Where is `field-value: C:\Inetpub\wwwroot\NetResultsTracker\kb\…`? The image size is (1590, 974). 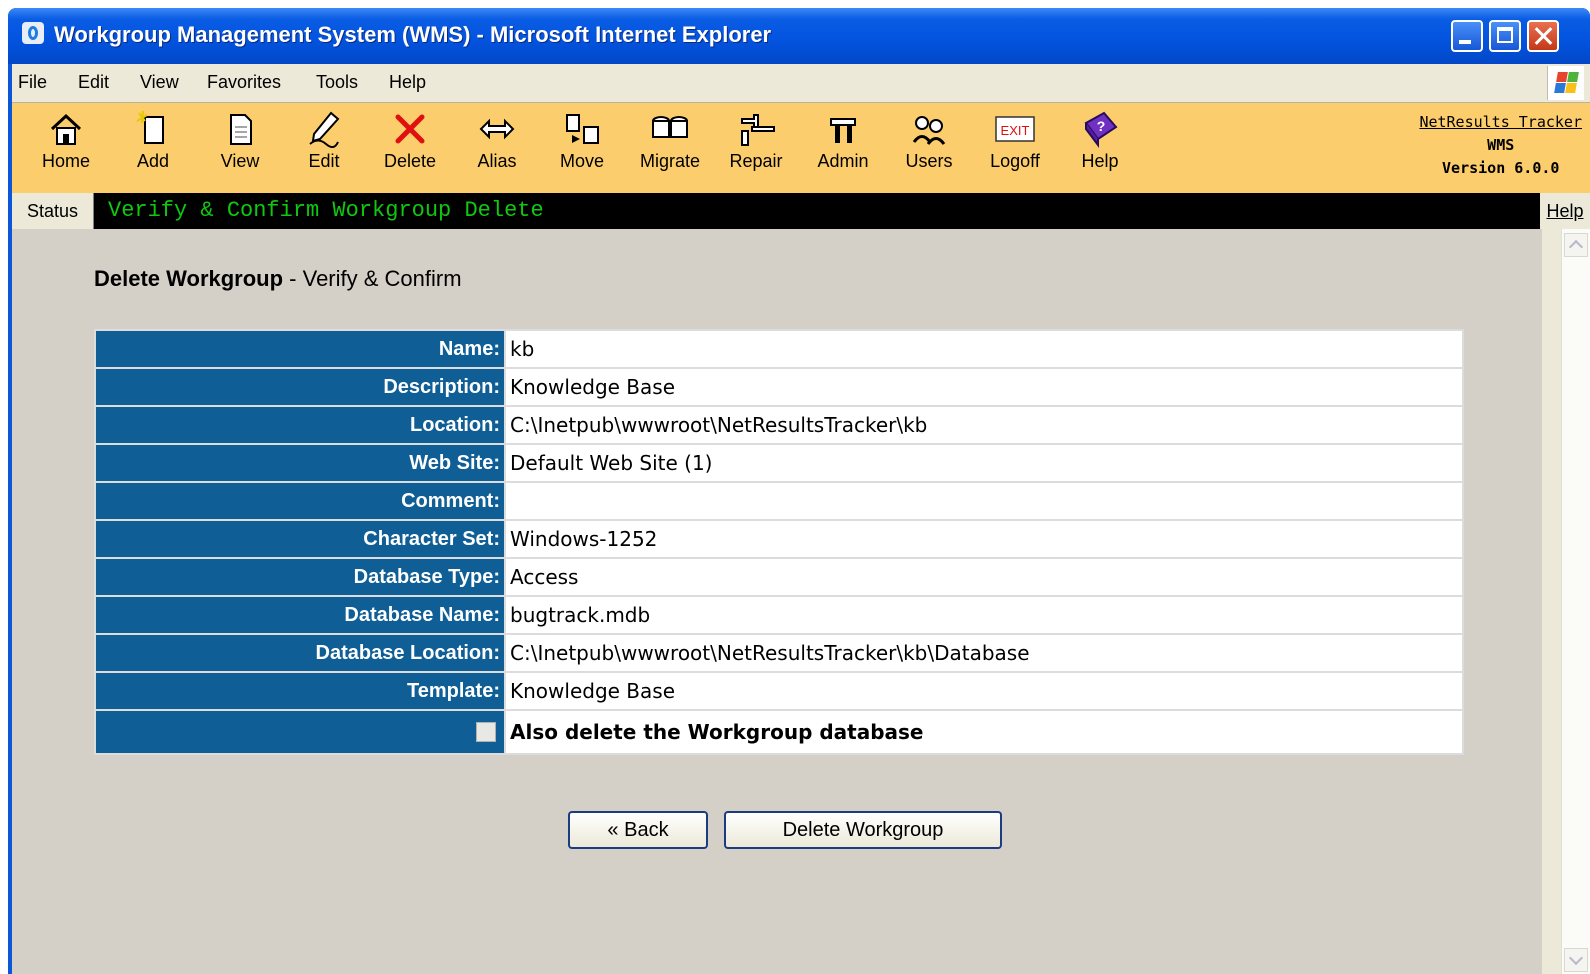
field-value: C:\Inetpub\wwwroot\NetResultsTracker\kb\… is located at coordinates (984, 653).